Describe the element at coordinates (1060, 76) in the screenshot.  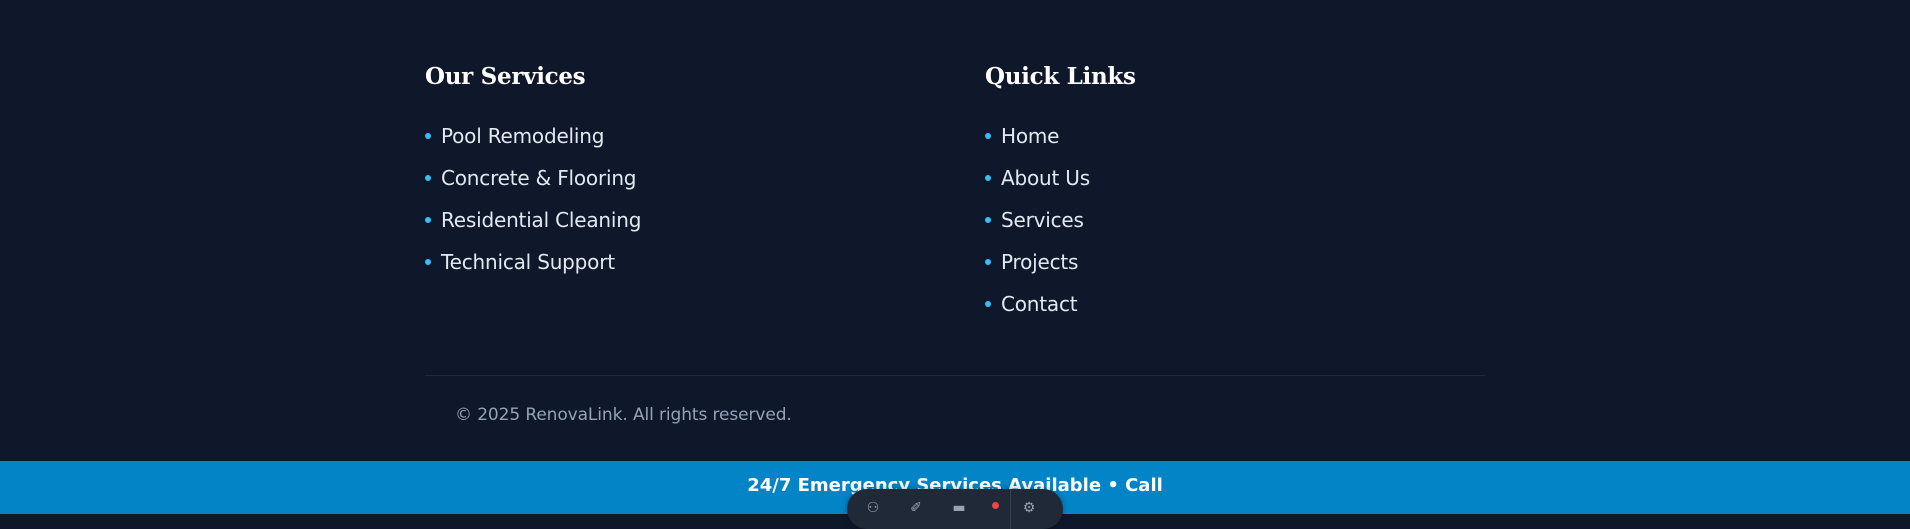
I see `quick-links-heading: Quick Links` at that location.